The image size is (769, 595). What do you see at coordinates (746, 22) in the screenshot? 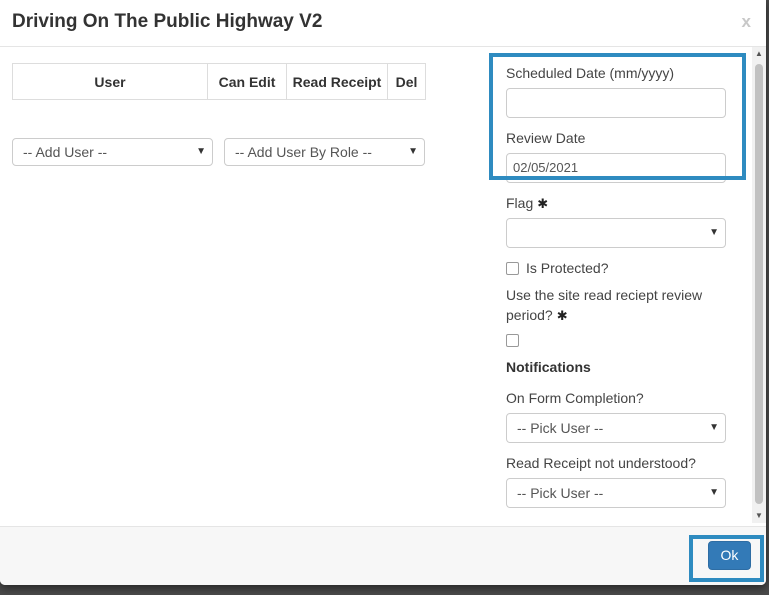
I see `close-icon: x` at bounding box center [746, 22].